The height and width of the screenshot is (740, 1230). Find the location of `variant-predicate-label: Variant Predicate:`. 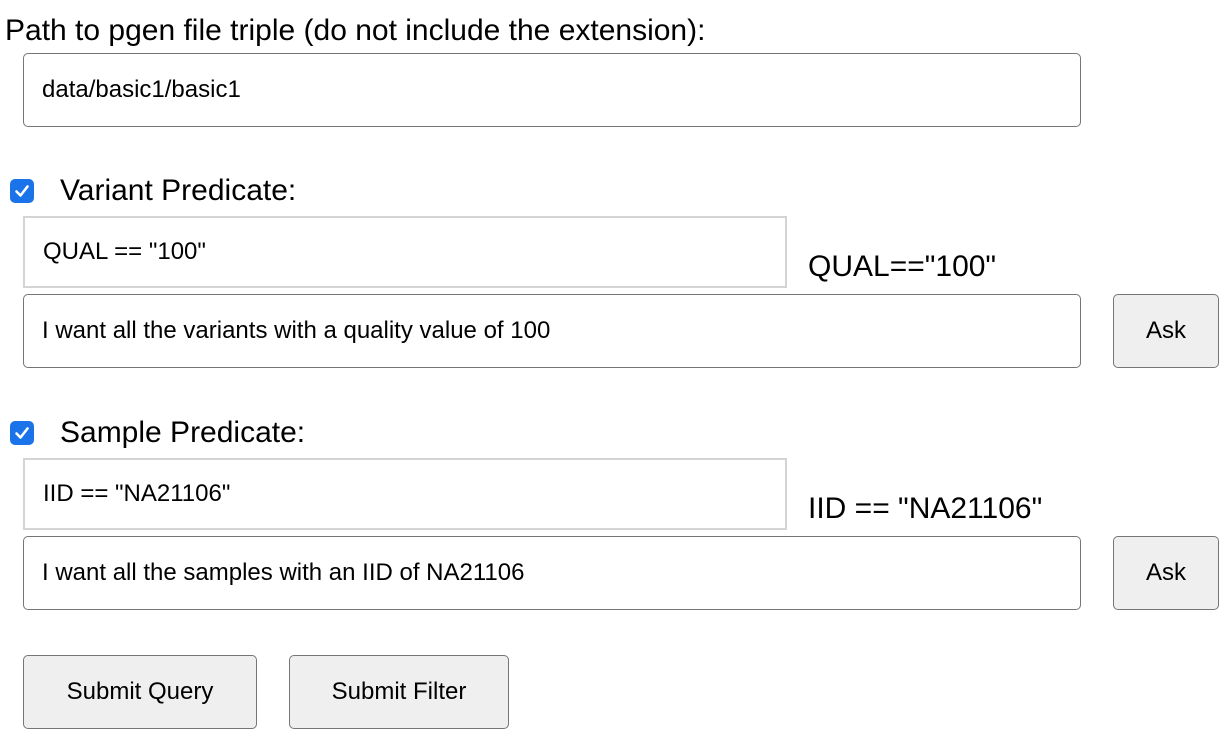

variant-predicate-label: Variant Predicate: is located at coordinates (178, 190).